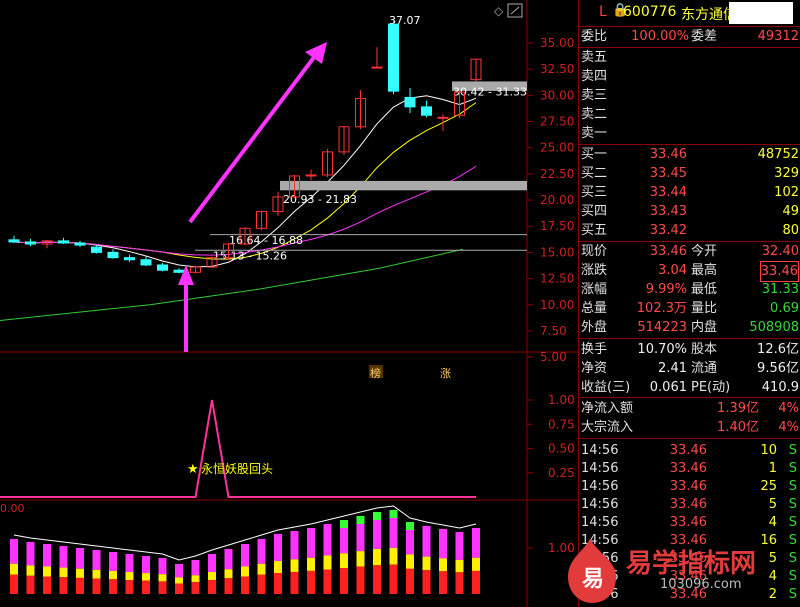 The height and width of the screenshot is (607, 800). Describe the element at coordinates (788, 408) in the screenshot. I see `flow-pct: 4%` at that location.